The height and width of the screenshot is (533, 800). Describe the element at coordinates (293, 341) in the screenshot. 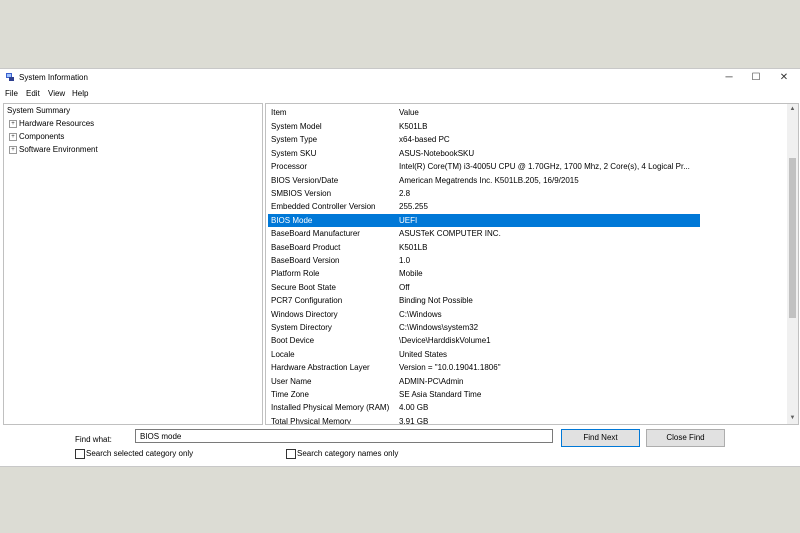

I see `row-item-name: Boot Device` at that location.